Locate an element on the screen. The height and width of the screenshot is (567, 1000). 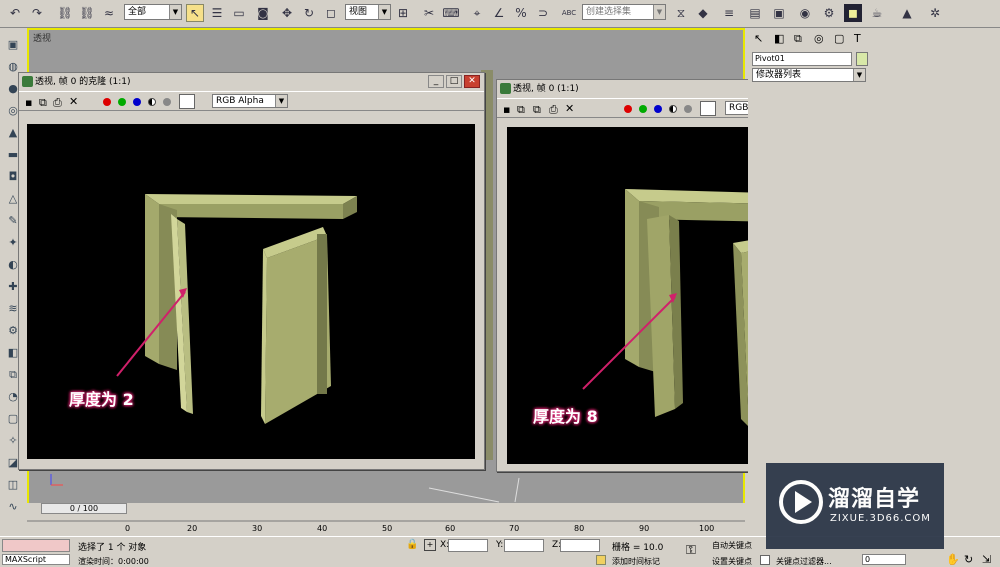
y-coordinate-field is located at coordinates (524, 545).